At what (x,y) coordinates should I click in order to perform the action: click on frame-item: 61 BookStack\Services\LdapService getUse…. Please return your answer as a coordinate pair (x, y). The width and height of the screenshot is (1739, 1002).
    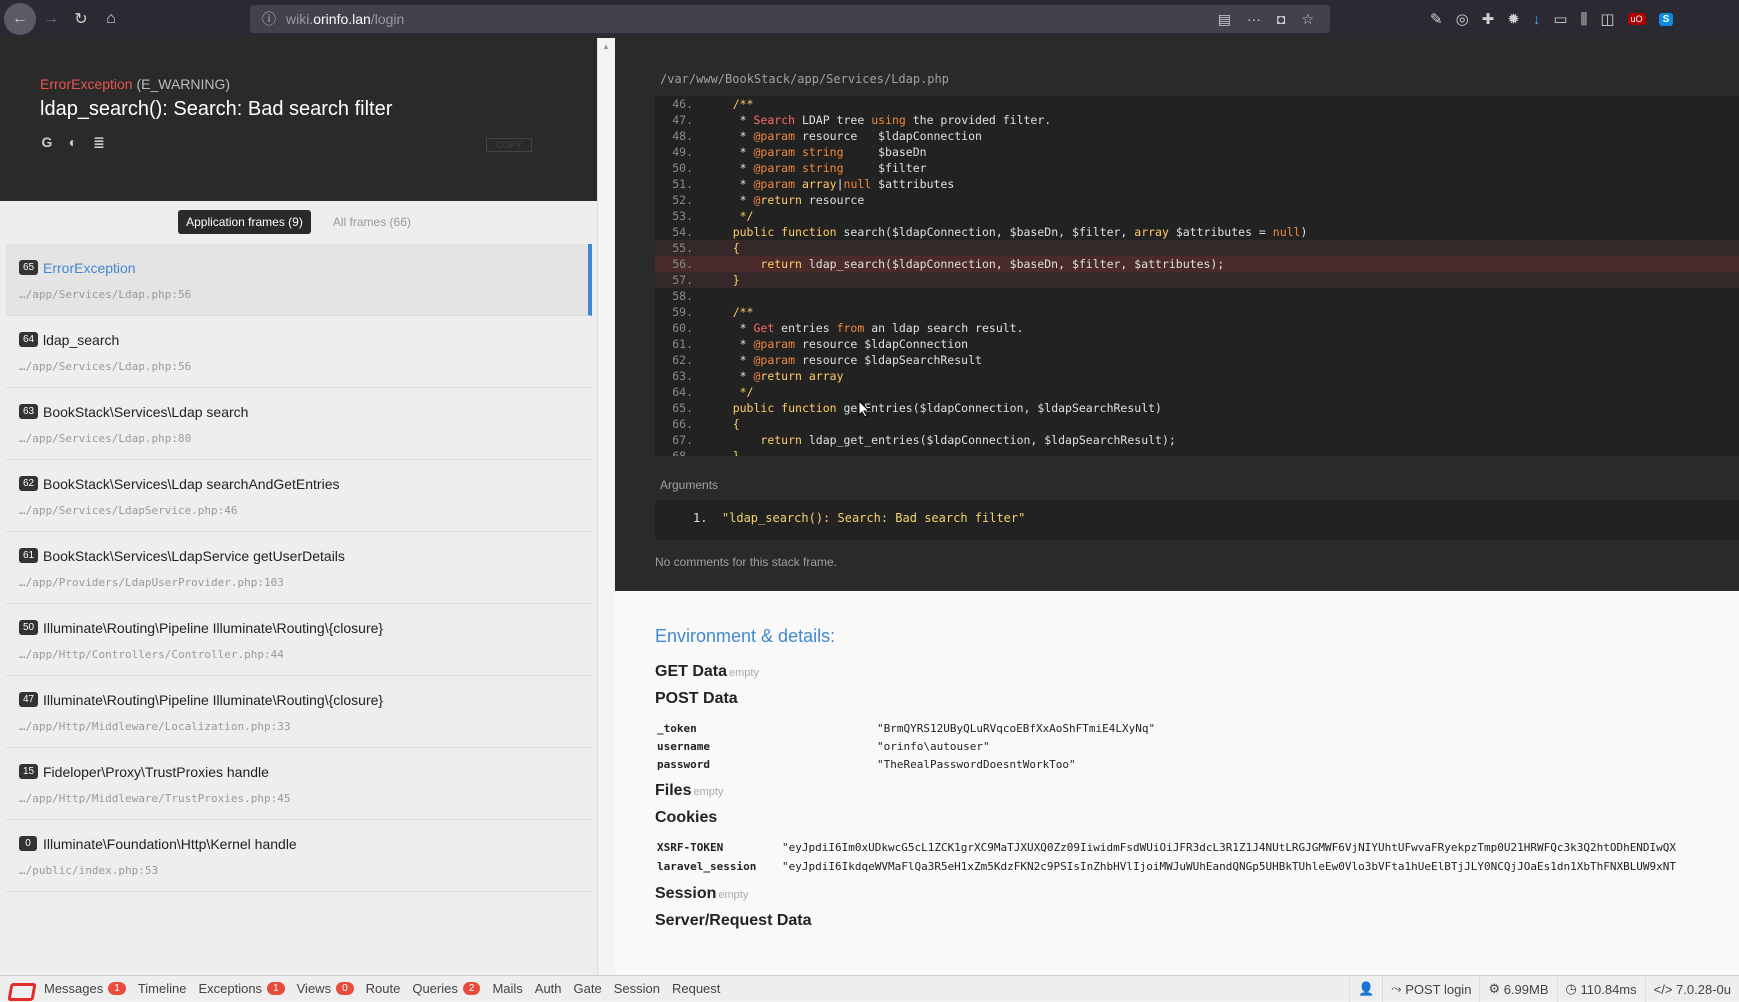
    Looking at the image, I should click on (299, 568).